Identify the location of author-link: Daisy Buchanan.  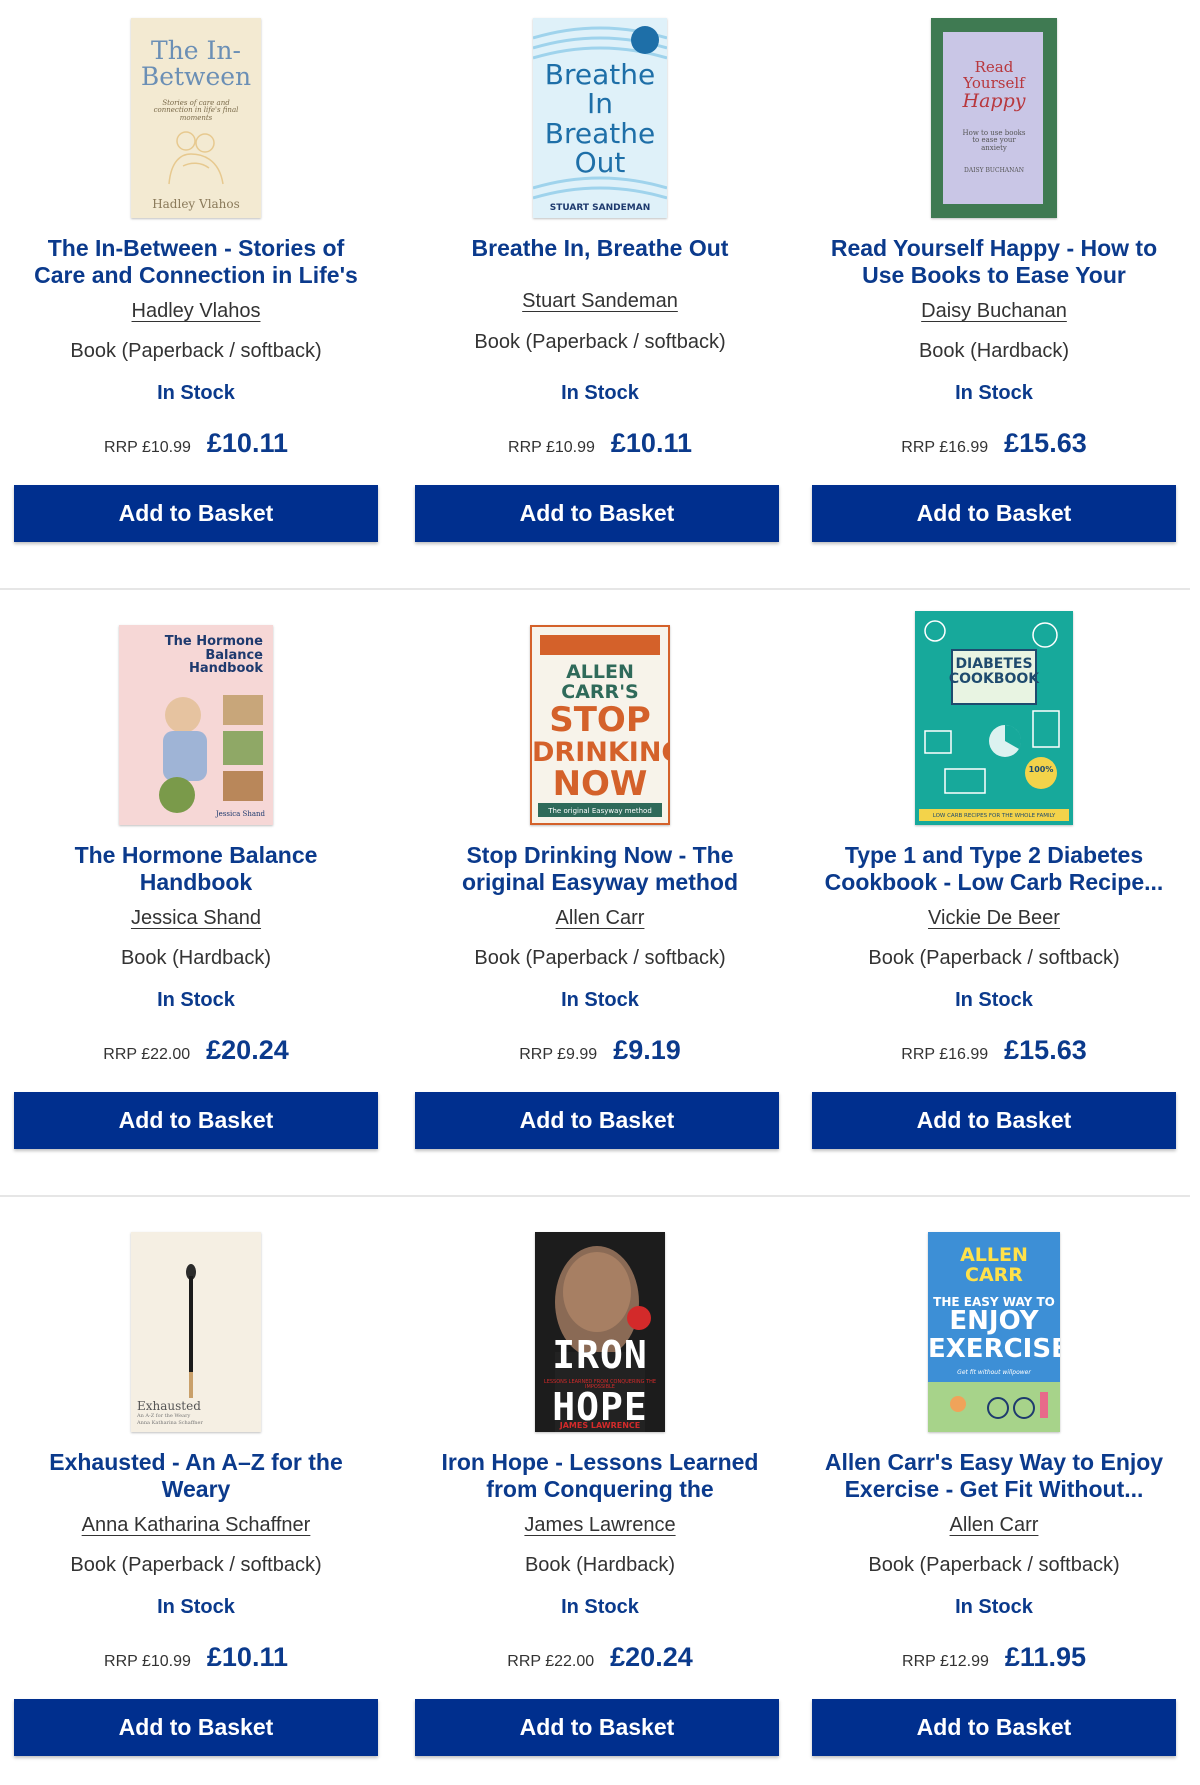
(994, 311).